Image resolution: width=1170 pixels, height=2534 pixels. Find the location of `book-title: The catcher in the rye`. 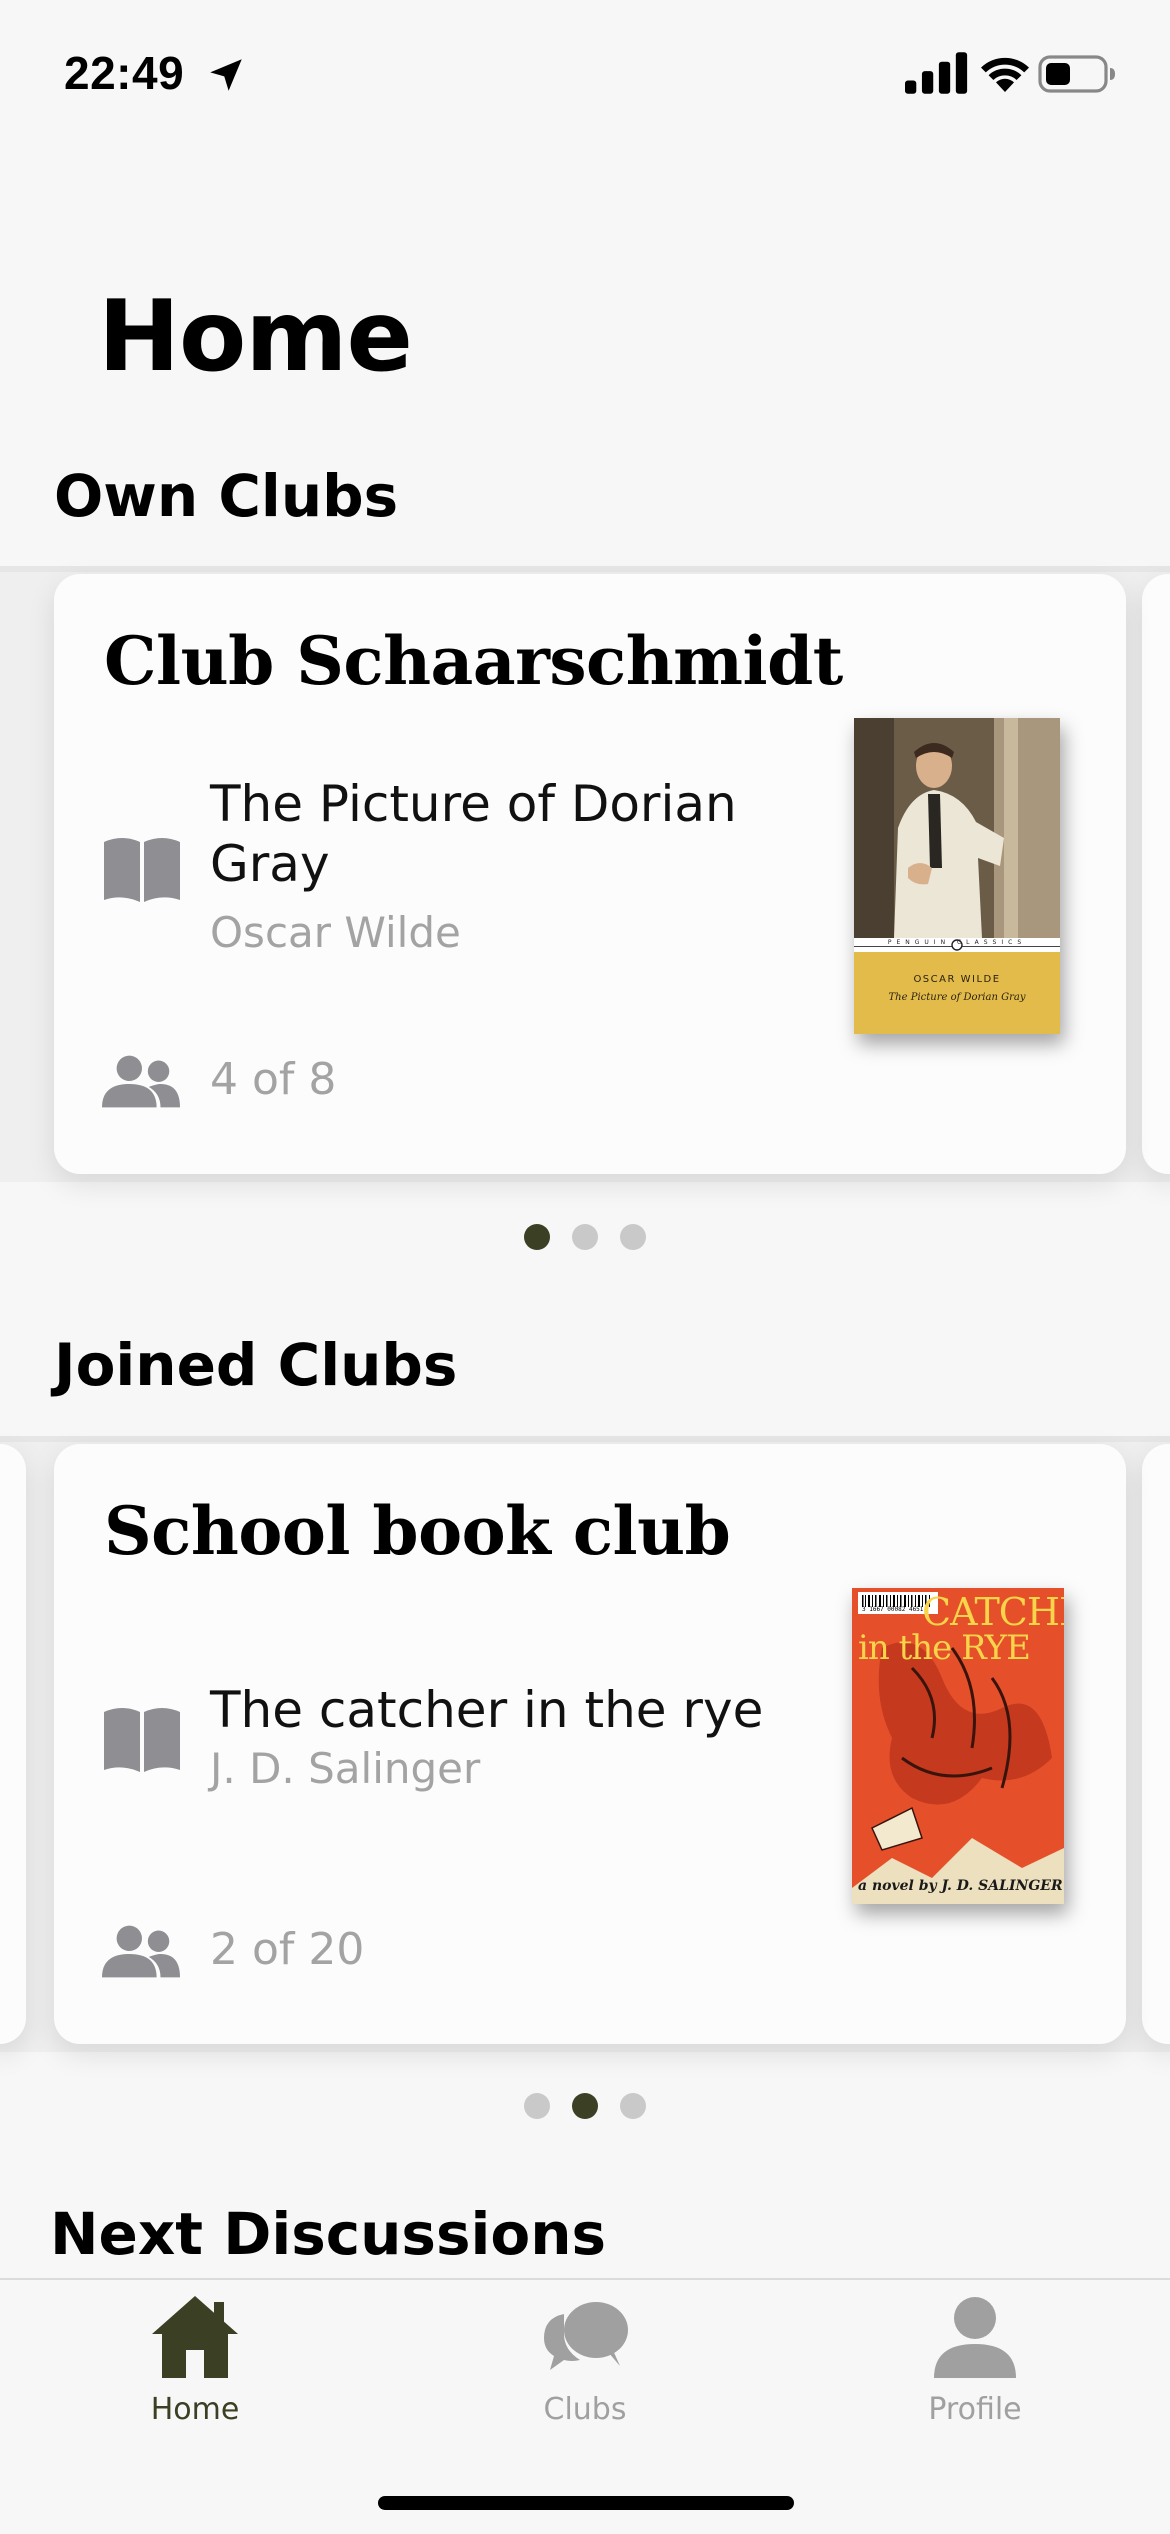

book-title: The catcher in the rye is located at coordinates (487, 1710).